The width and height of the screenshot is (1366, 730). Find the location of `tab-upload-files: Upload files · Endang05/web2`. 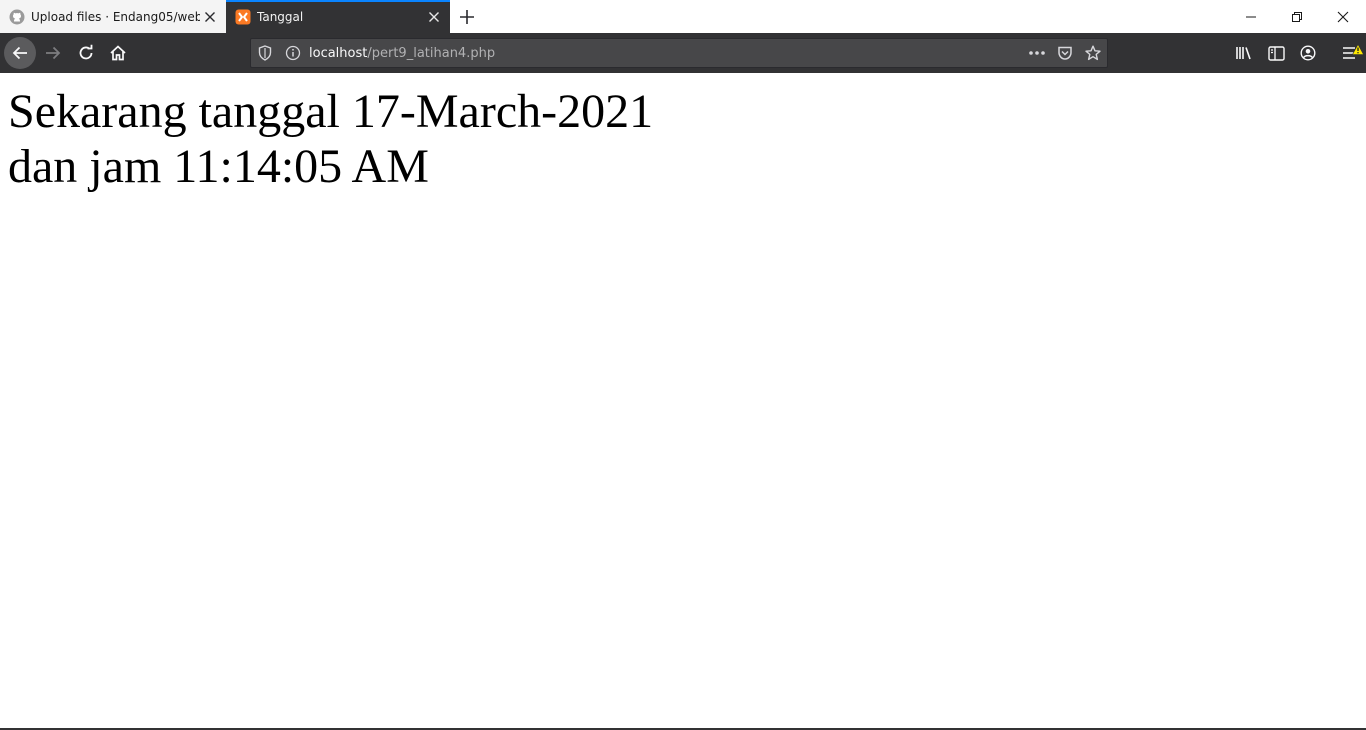

tab-upload-files: Upload files · Endang05/web2 is located at coordinates (113, 16).